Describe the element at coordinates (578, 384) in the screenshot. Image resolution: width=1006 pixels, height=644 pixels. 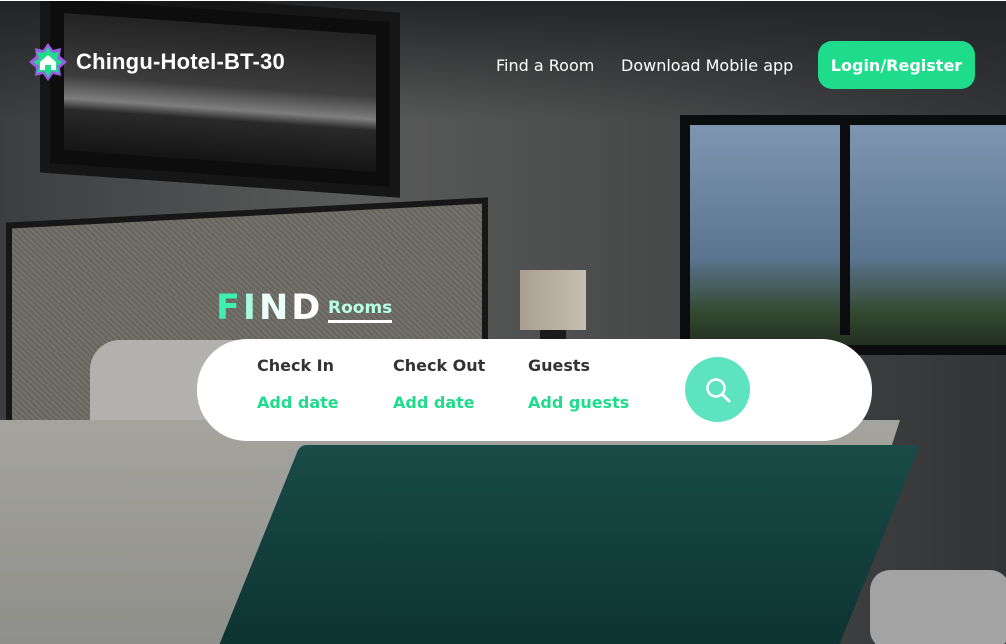
I see `guests-field: Guests Add guests` at that location.